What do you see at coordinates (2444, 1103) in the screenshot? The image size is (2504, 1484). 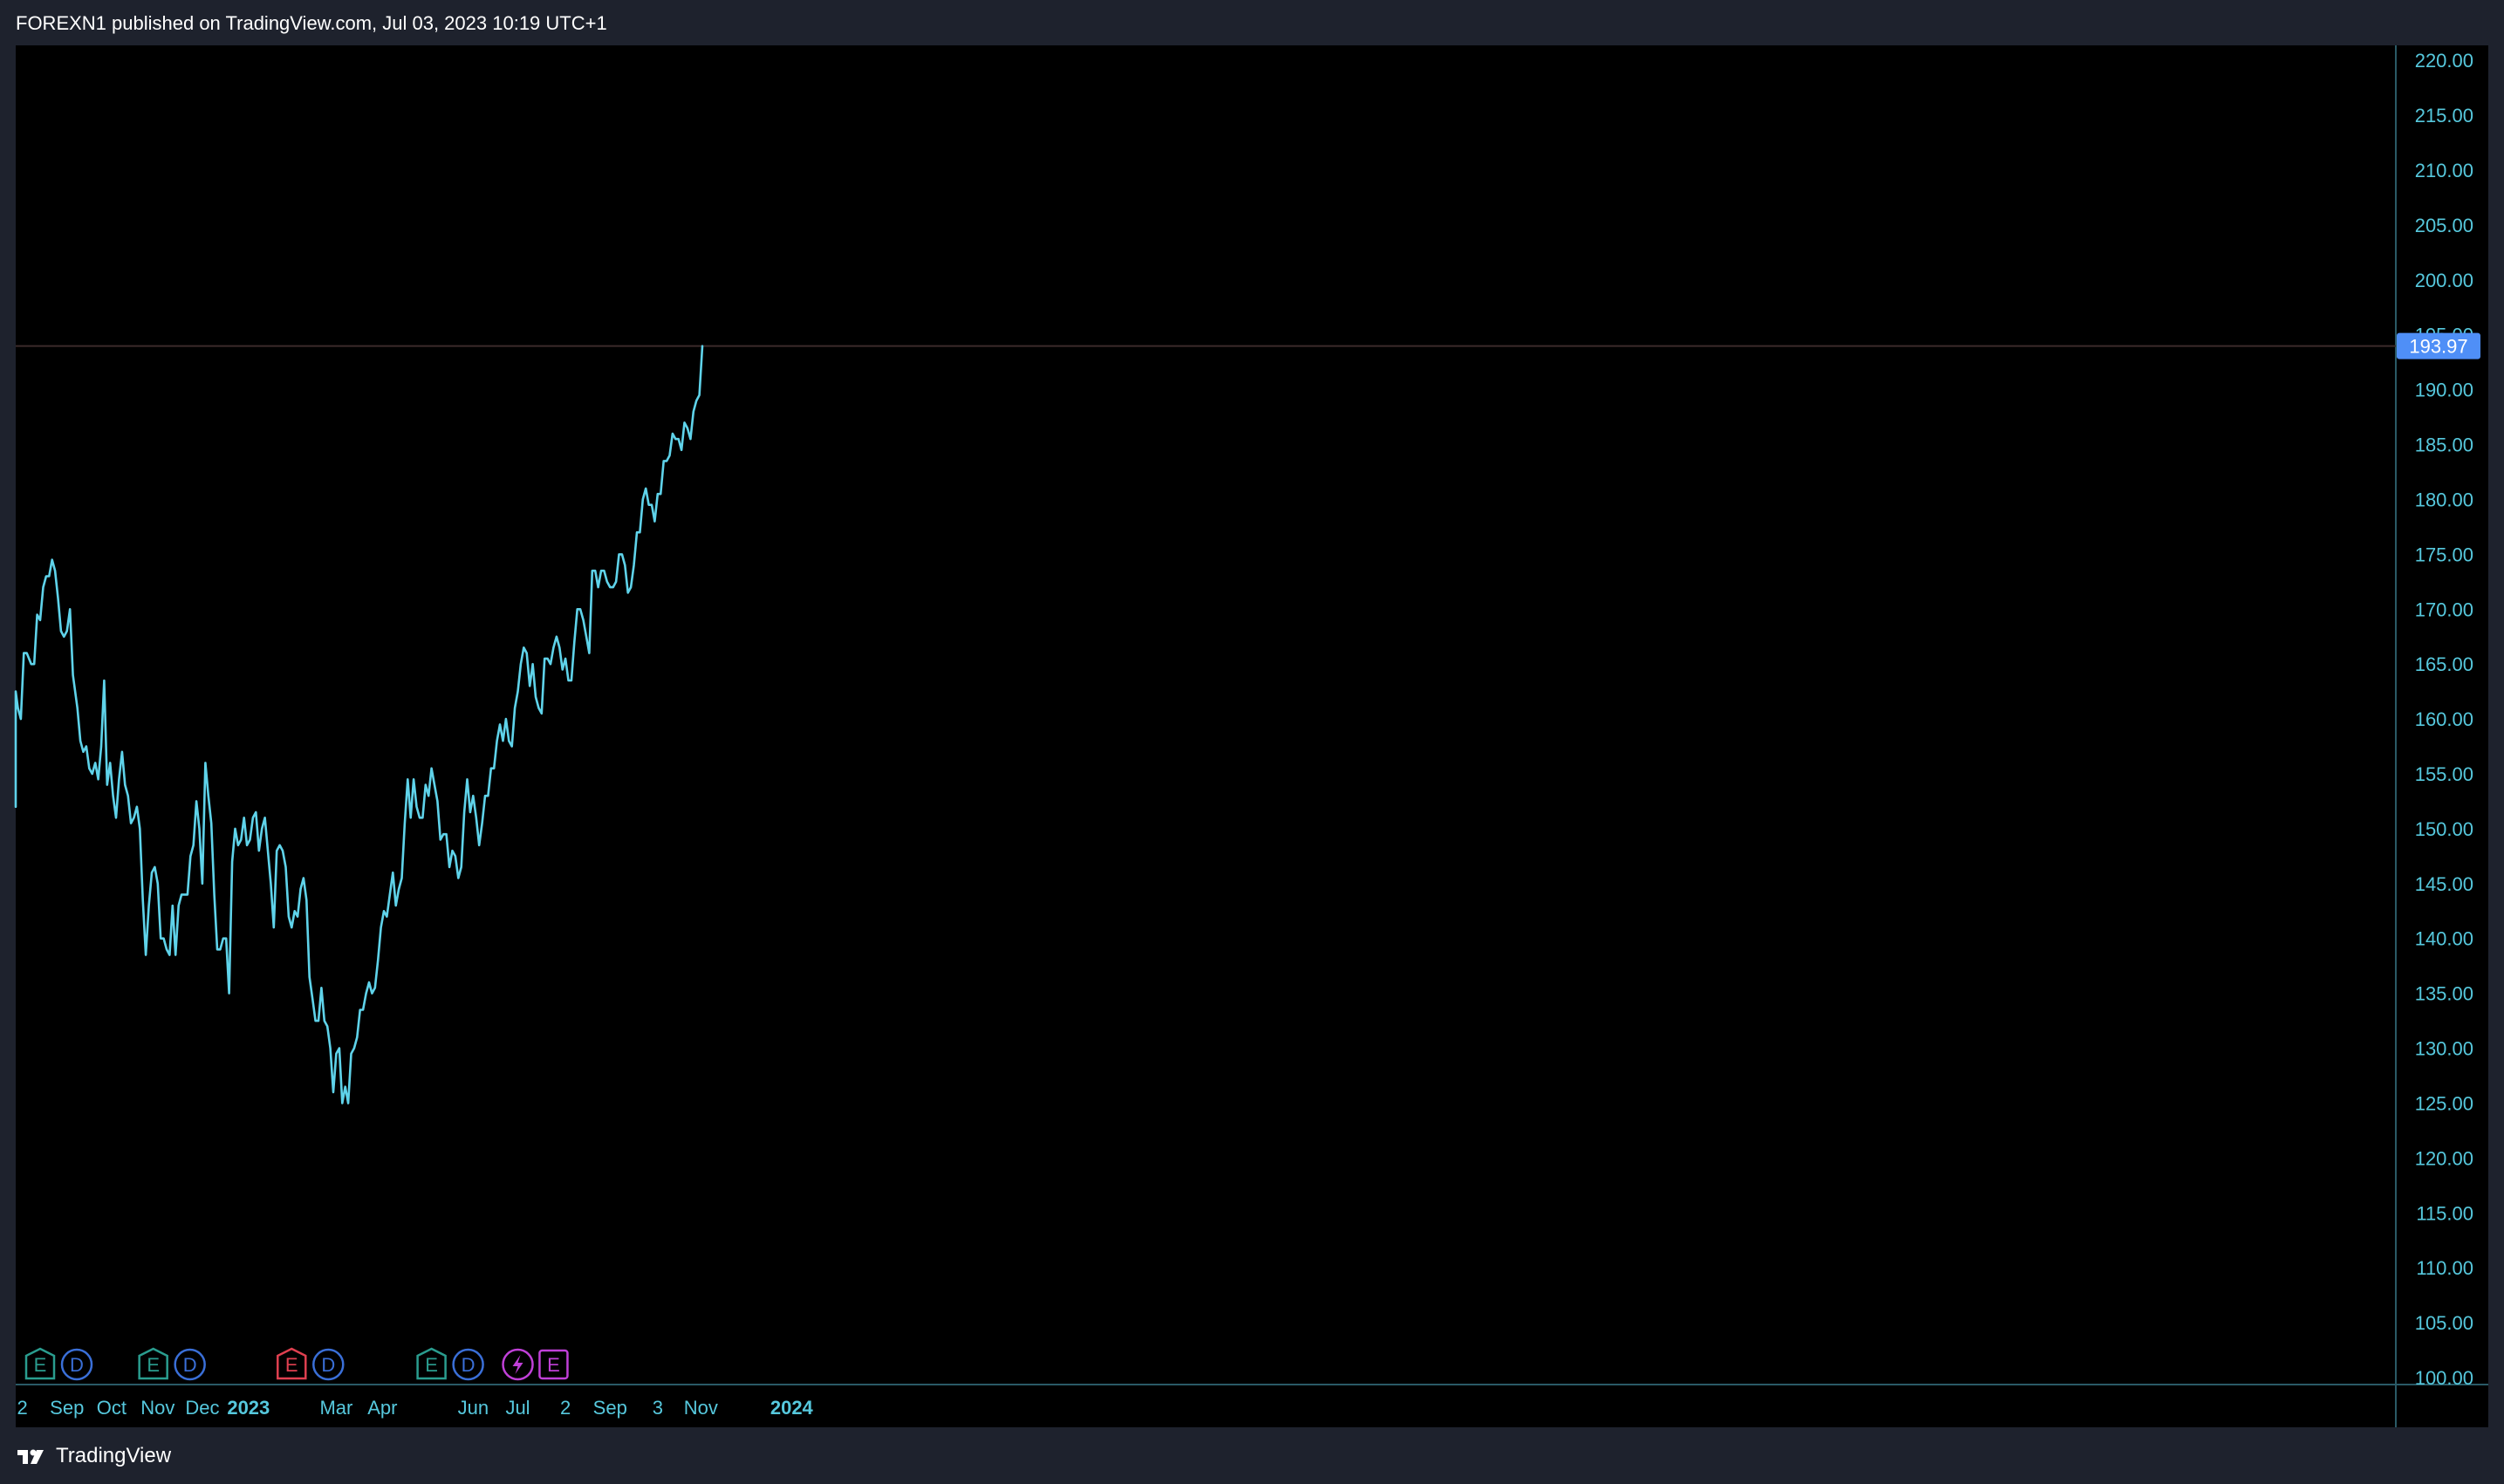 I see `y-tick-label: 125.00` at bounding box center [2444, 1103].